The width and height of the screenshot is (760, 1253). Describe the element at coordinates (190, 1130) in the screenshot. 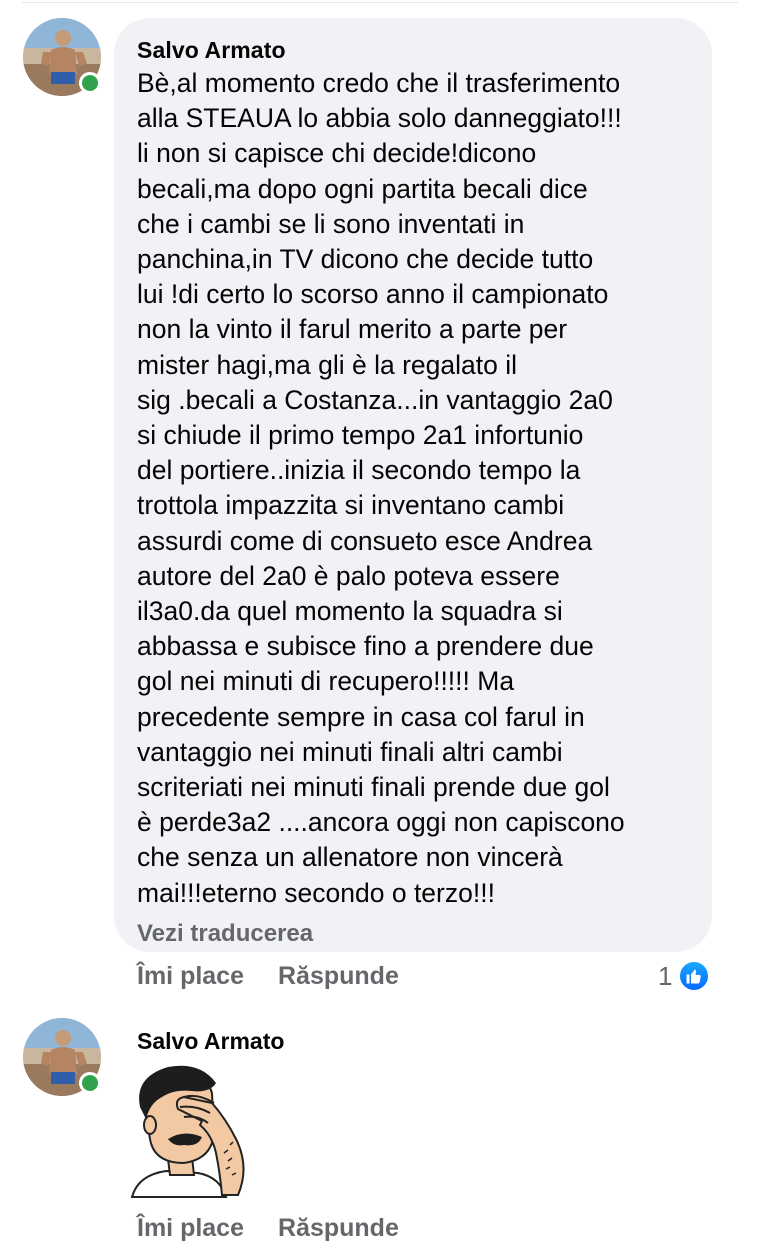

I see `facepalm-sticker` at that location.